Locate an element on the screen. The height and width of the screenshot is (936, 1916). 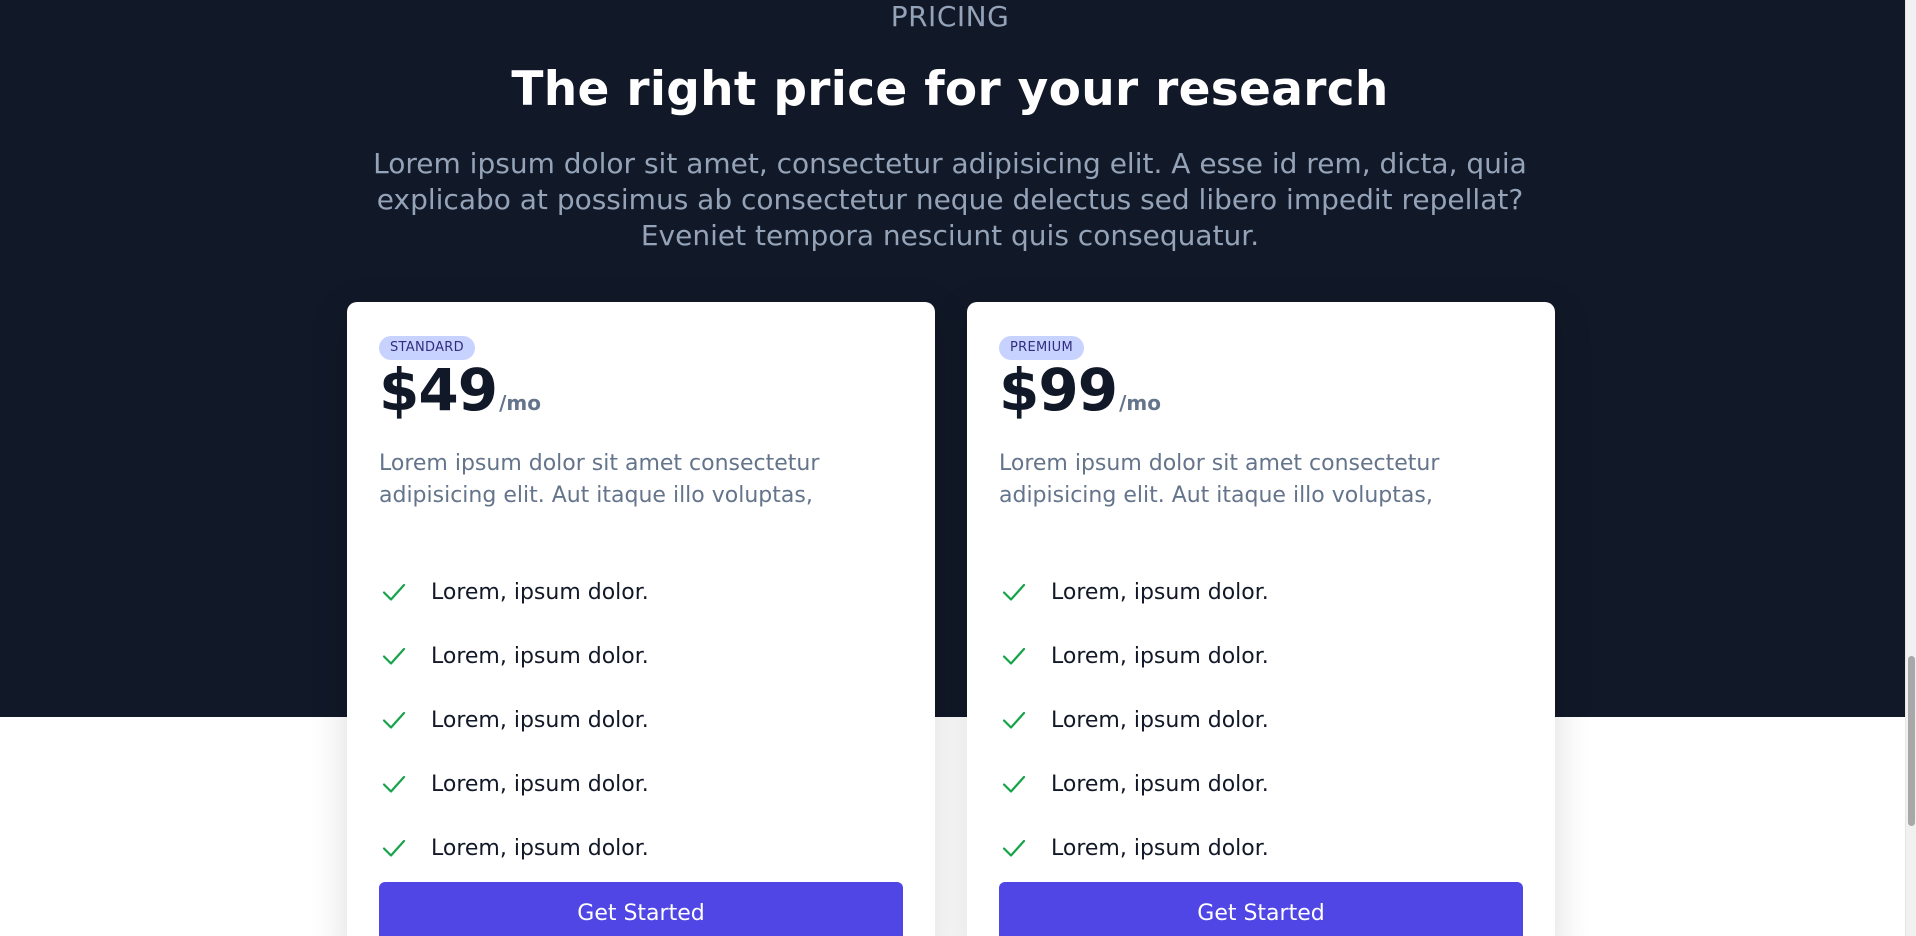
page-scrollbar is located at coordinates (1910, 468).